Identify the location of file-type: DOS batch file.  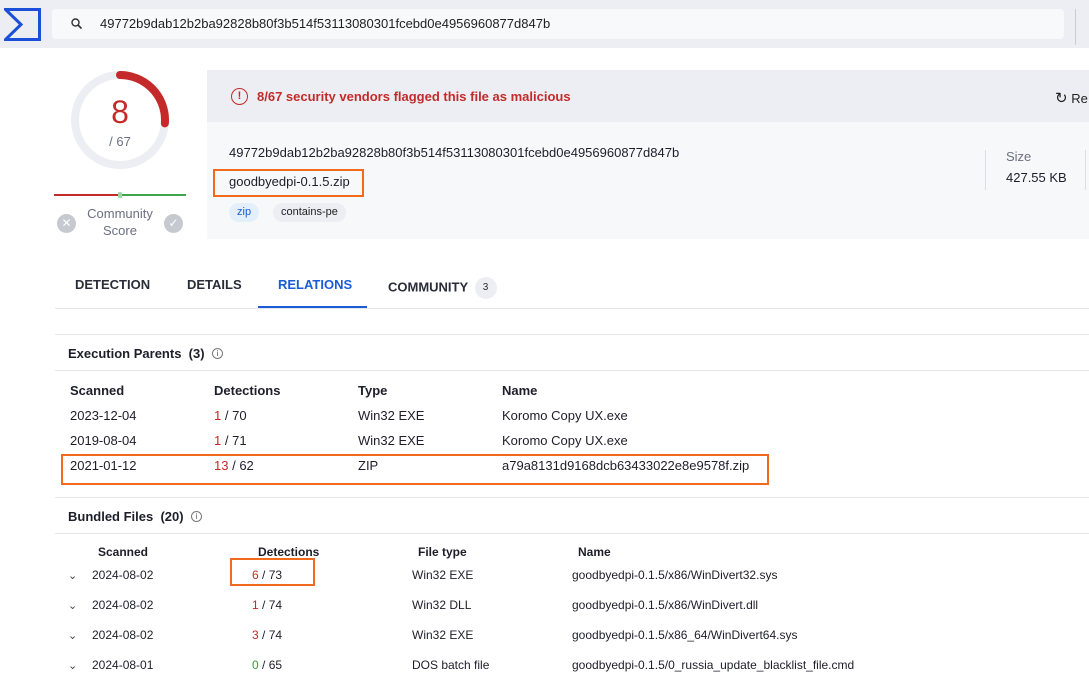
(451, 665).